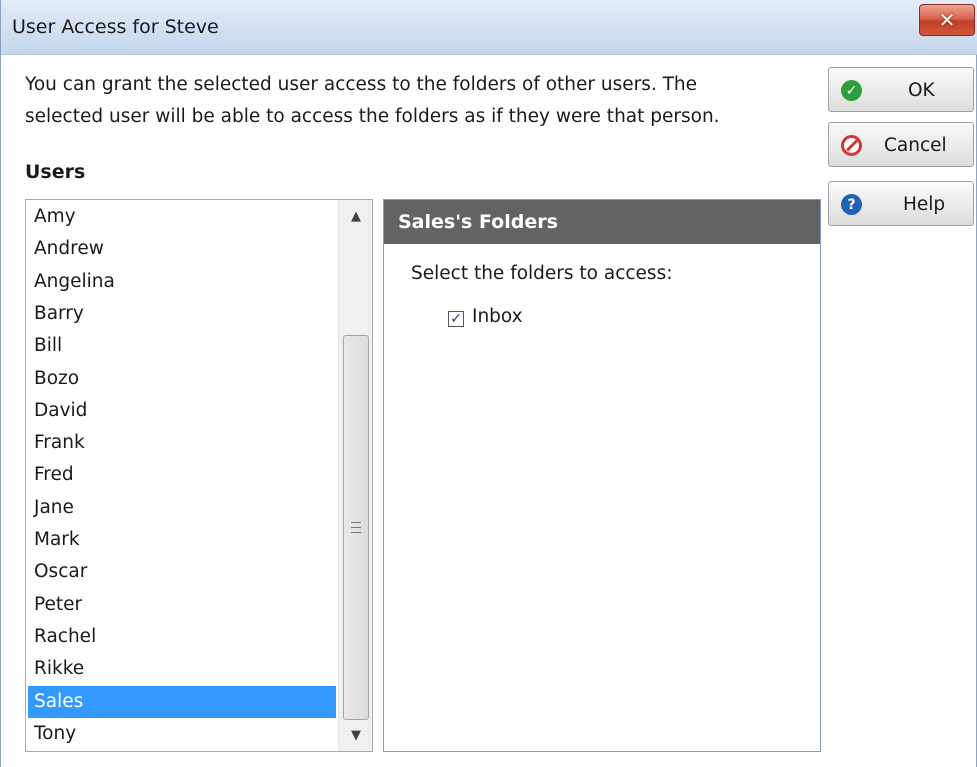  I want to click on folders-panel-header: Sales's Folders, so click(602, 222).